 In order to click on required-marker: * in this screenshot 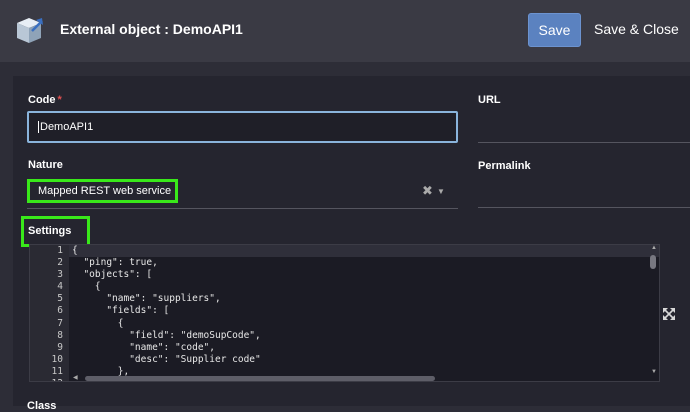, I will do `click(59, 100)`.